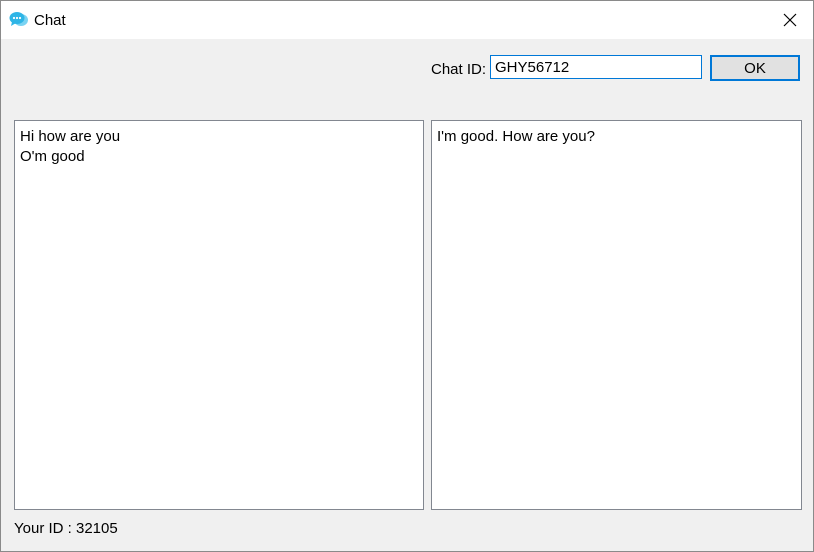 The height and width of the screenshot is (552, 814). Describe the element at coordinates (19, 20) in the screenshot. I see `chat-bubbles-icon` at that location.